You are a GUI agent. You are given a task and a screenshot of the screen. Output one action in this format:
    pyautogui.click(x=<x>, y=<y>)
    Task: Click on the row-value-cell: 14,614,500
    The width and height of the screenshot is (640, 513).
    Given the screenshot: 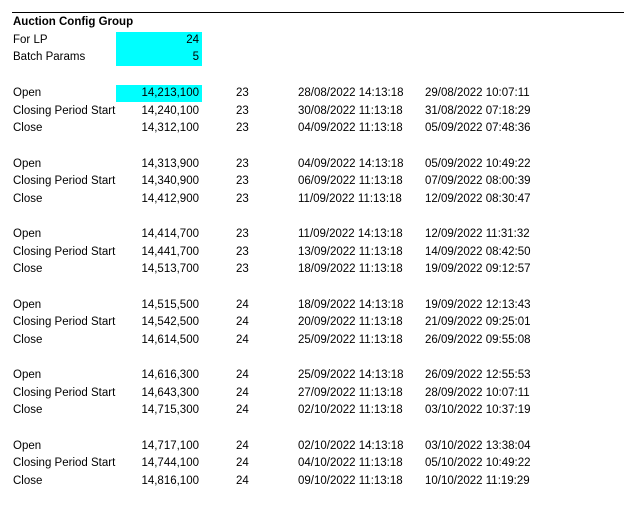 What is the action you would take?
    pyautogui.click(x=159, y=340)
    